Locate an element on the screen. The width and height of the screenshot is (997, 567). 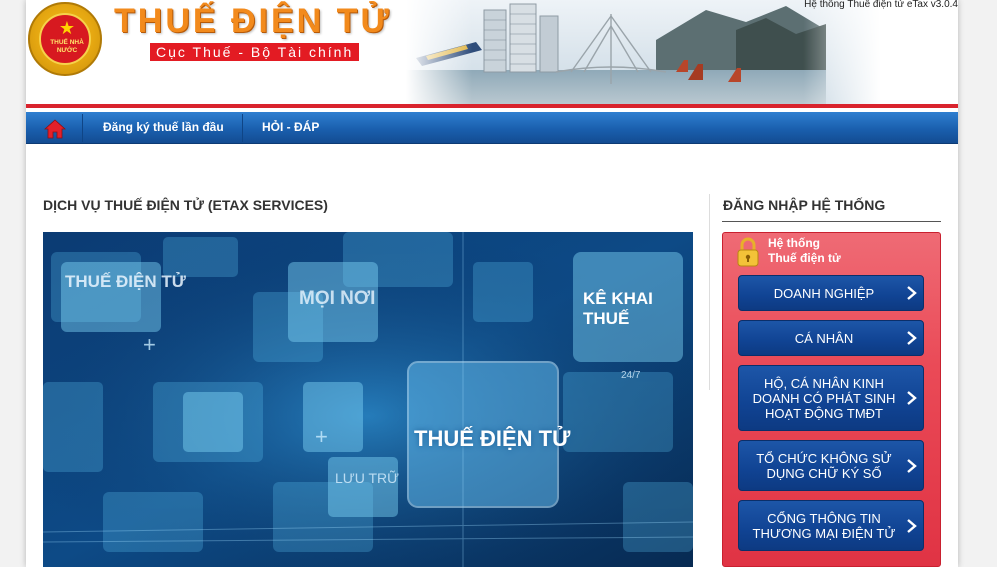
main-nav: Đăng ký thuế lần đầu HỎI - ĐÁP is located at coordinates (492, 128).